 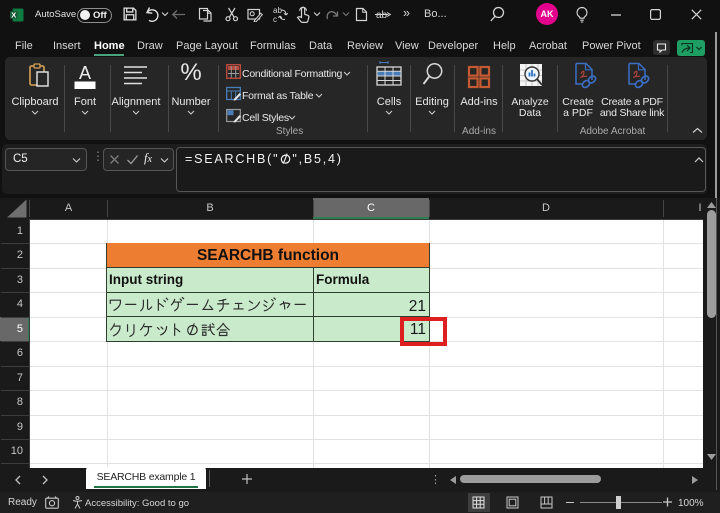 What do you see at coordinates (85, 73) in the screenshot?
I see `svg-text: A` at bounding box center [85, 73].